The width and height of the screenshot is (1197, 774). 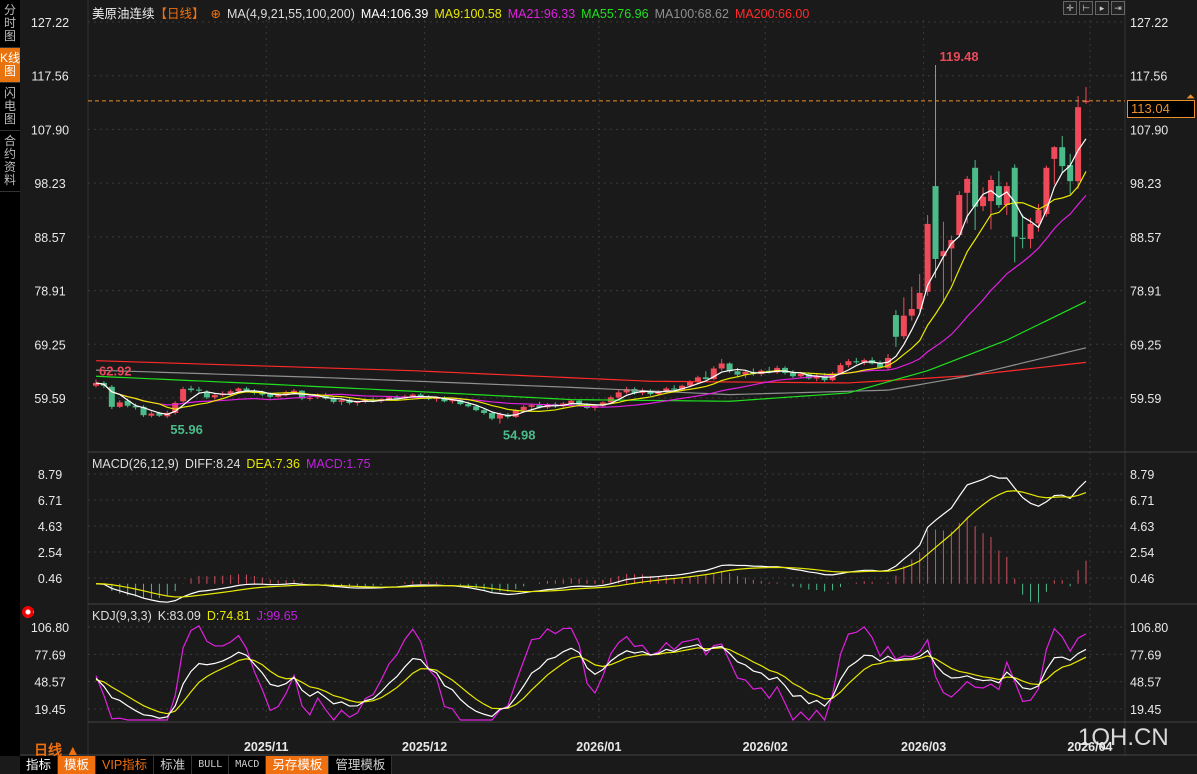 What do you see at coordinates (1086, 8) in the screenshot?
I see `zoom-in-icon: ⊢` at bounding box center [1086, 8].